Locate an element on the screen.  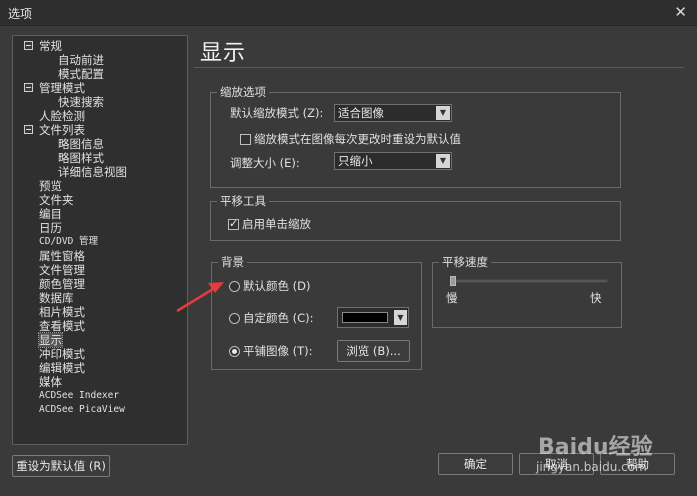
tree-item: 略图样式 is located at coordinates (81, 158).